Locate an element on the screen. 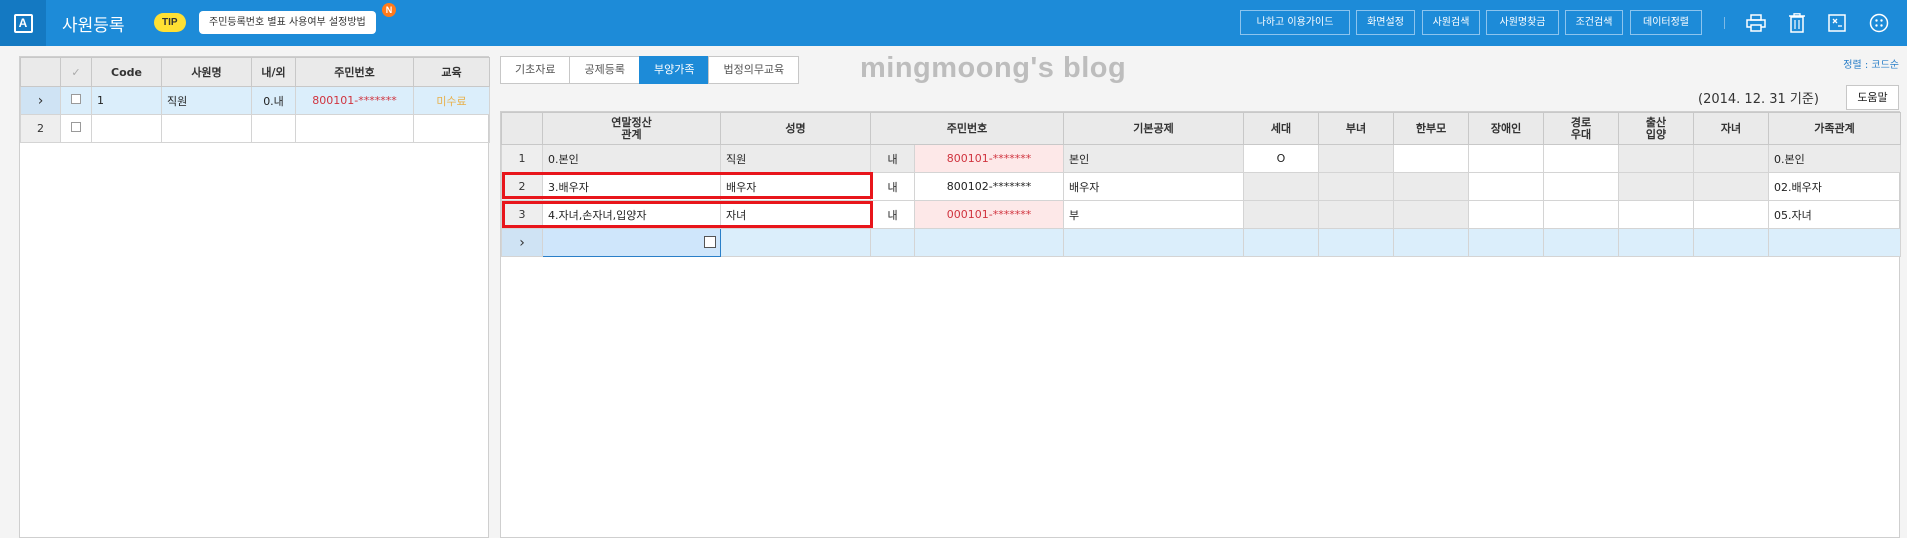 Image resolution: width=1907 pixels, height=538 pixels. more-icon is located at coordinates (1879, 23).